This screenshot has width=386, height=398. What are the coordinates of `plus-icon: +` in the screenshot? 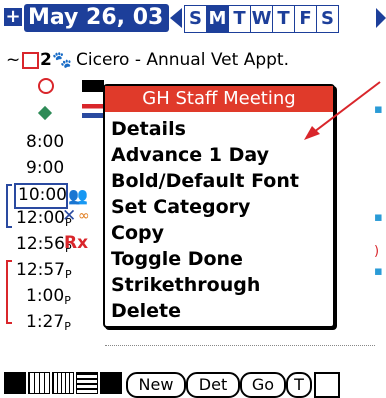 It's located at (13, 16).